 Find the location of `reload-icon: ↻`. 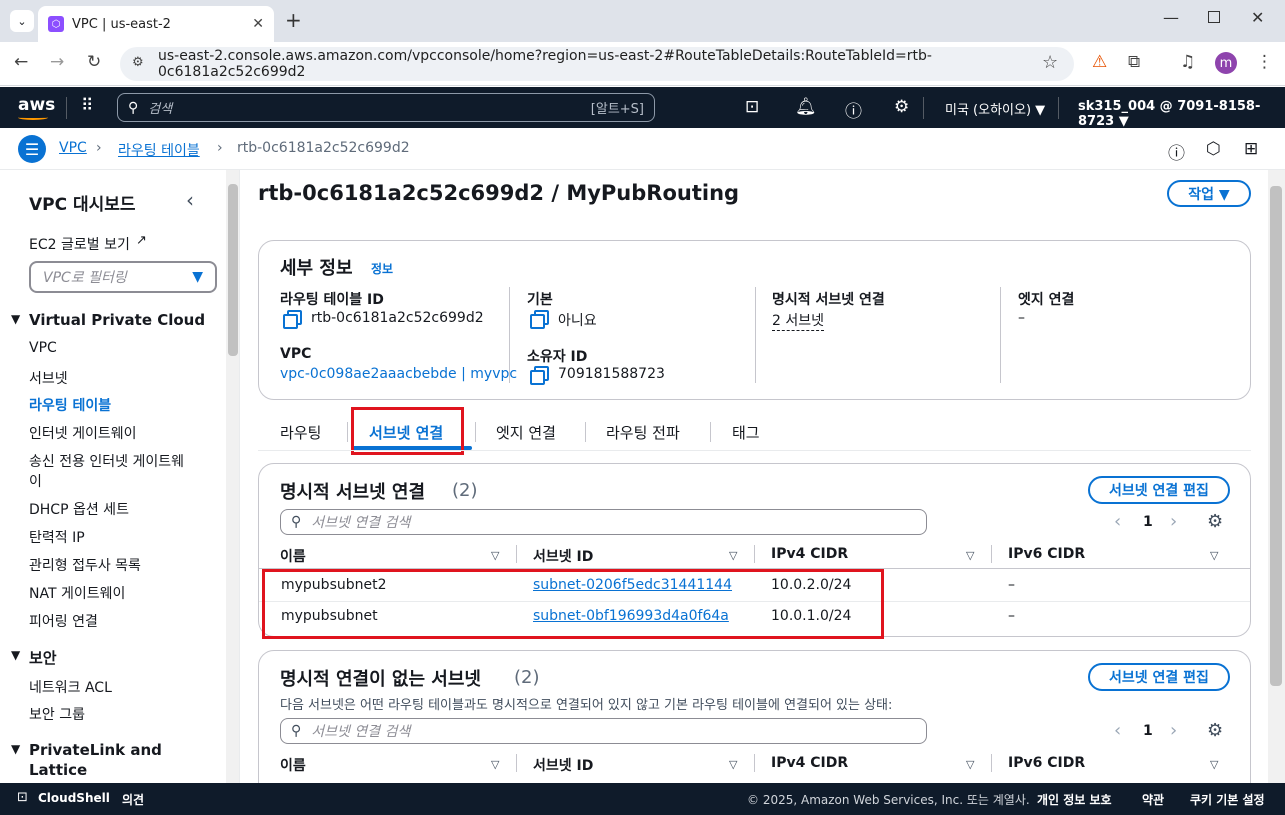

reload-icon: ↻ is located at coordinates (94, 62).